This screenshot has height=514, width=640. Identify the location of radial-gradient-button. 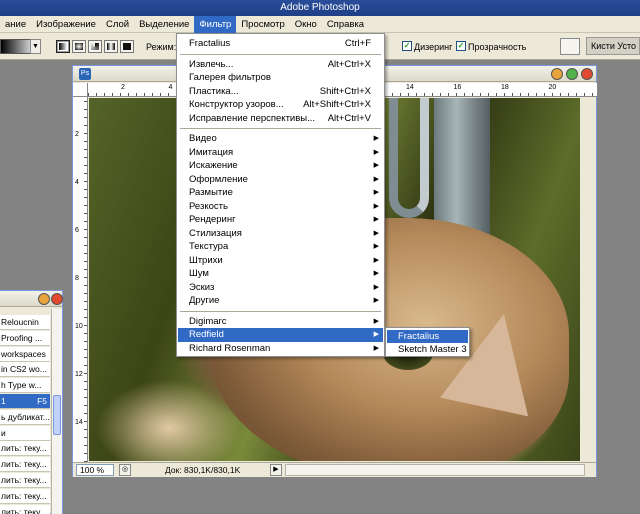
(79, 46).